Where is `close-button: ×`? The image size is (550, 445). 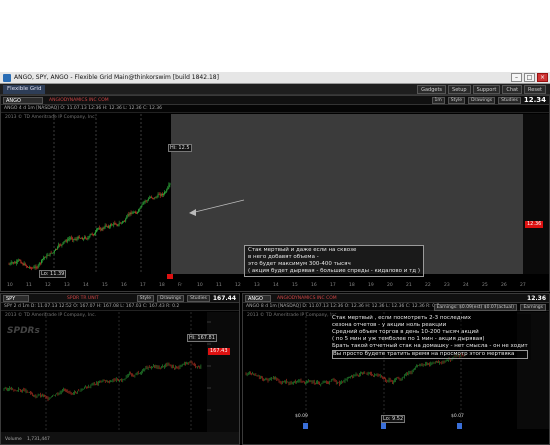 close-button: × is located at coordinates (542, 77).